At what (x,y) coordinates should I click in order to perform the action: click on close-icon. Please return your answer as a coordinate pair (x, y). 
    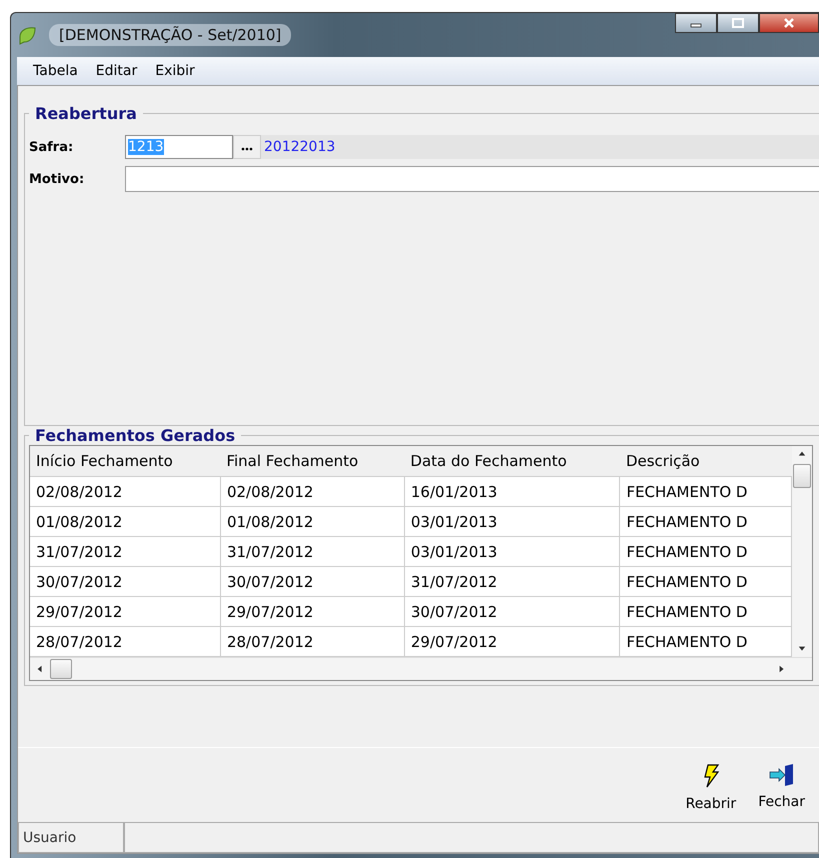
    Looking at the image, I should click on (789, 23).